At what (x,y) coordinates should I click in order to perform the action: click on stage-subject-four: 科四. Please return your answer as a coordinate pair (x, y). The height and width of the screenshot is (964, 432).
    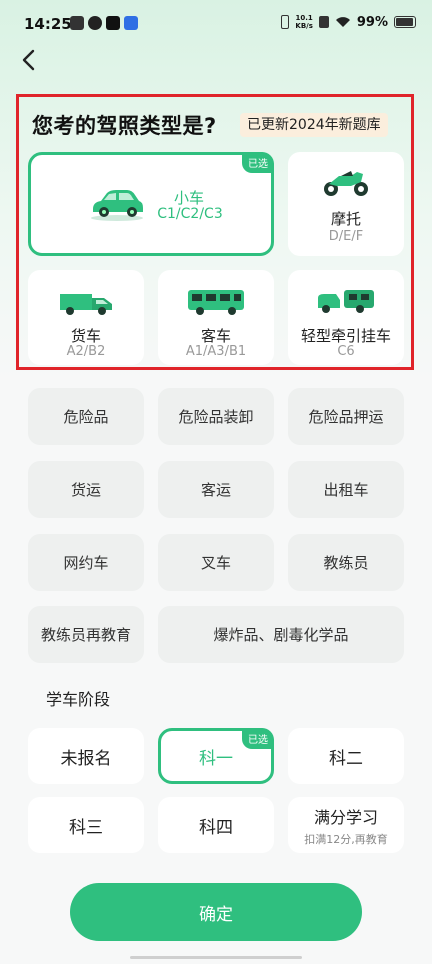
    Looking at the image, I should click on (216, 825).